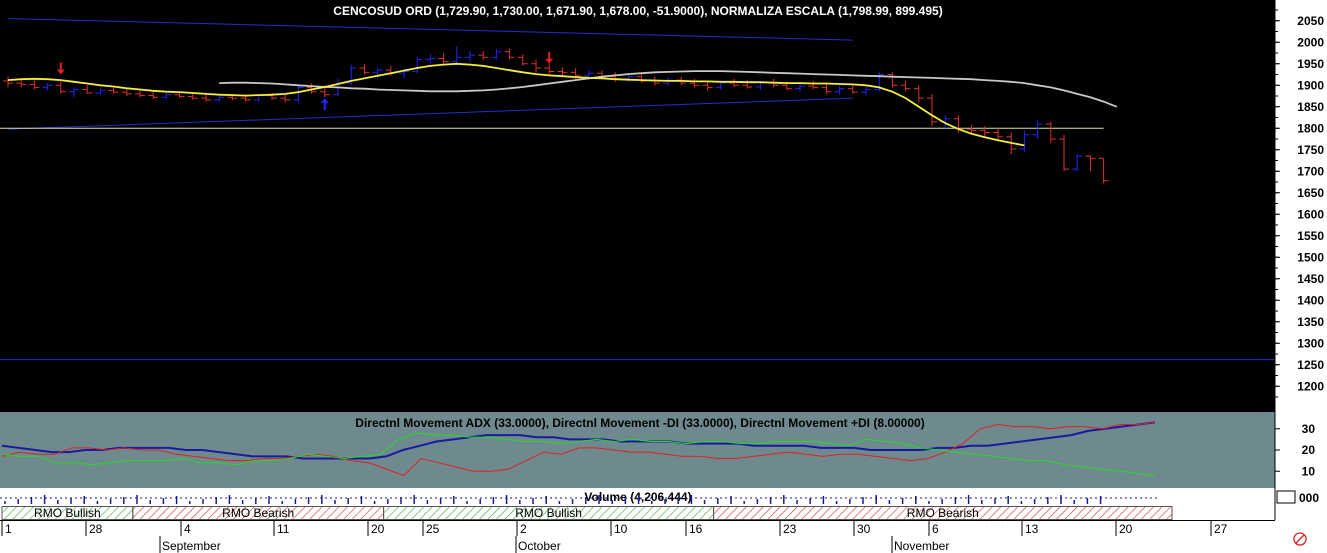 Image resolution: width=1327 pixels, height=553 pixels. Describe the element at coordinates (8, 529) in the screenshot. I see `date-tick-label: 1` at that location.